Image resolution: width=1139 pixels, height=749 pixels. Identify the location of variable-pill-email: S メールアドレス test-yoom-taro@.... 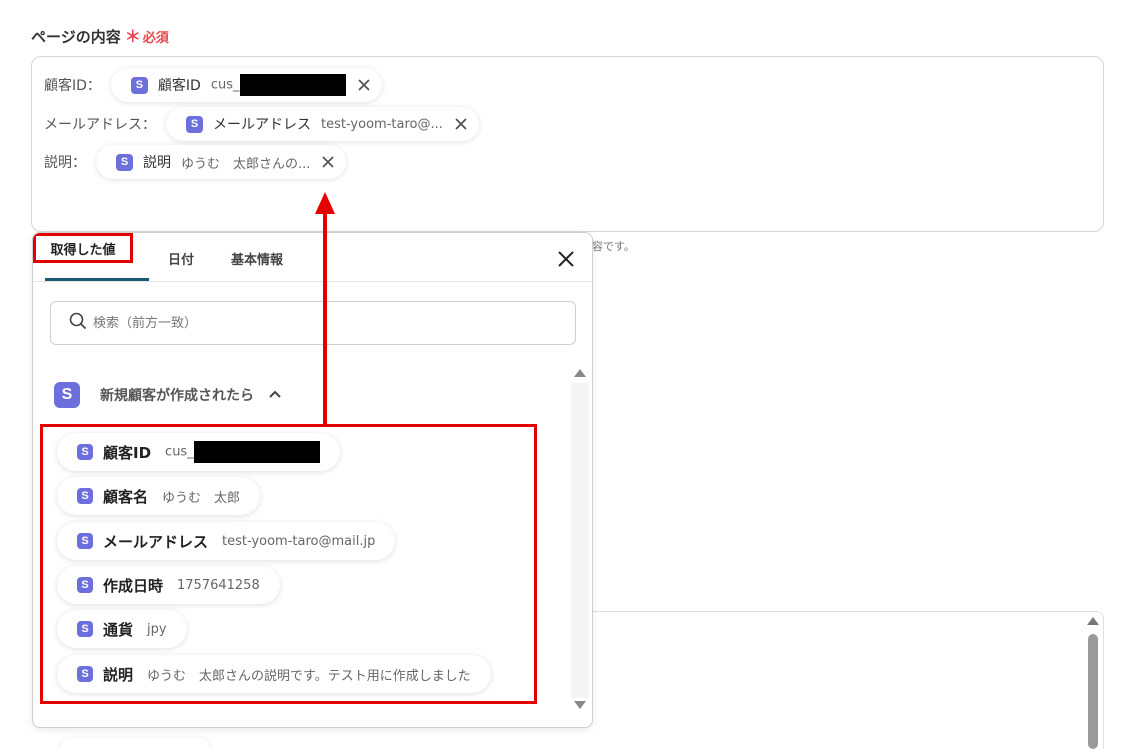
(322, 124).